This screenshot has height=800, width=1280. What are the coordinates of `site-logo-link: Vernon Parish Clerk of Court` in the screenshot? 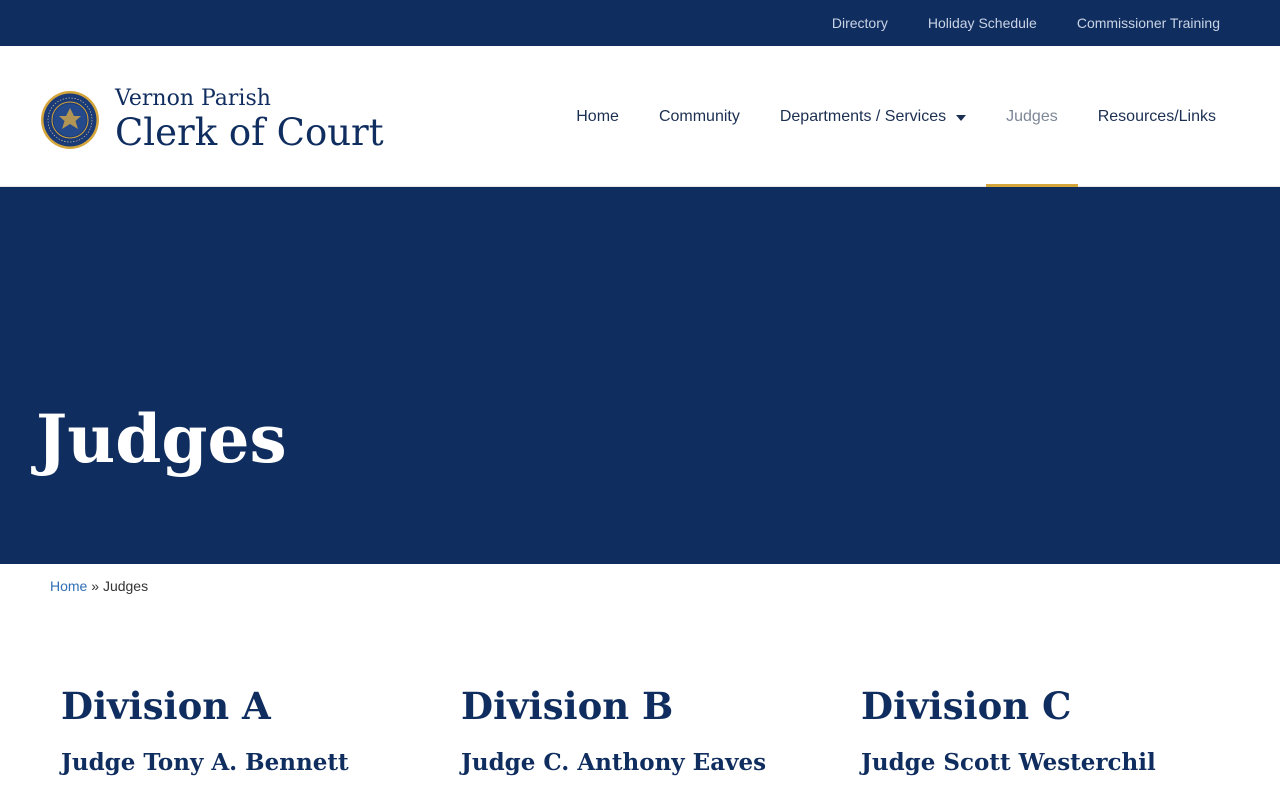 It's located at (212, 120).